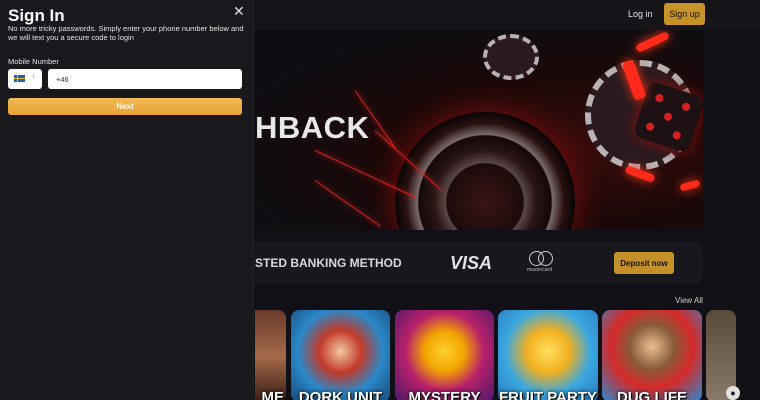  Describe the element at coordinates (548, 394) in the screenshot. I see `game-title: FRUIT PARTY` at that location.